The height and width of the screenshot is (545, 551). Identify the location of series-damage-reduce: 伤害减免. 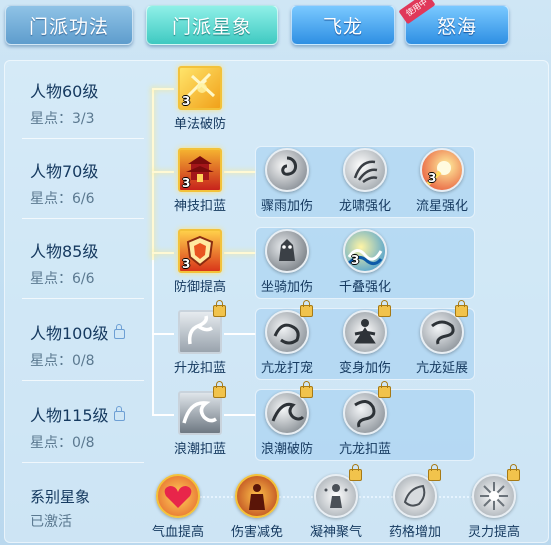
(257, 507).